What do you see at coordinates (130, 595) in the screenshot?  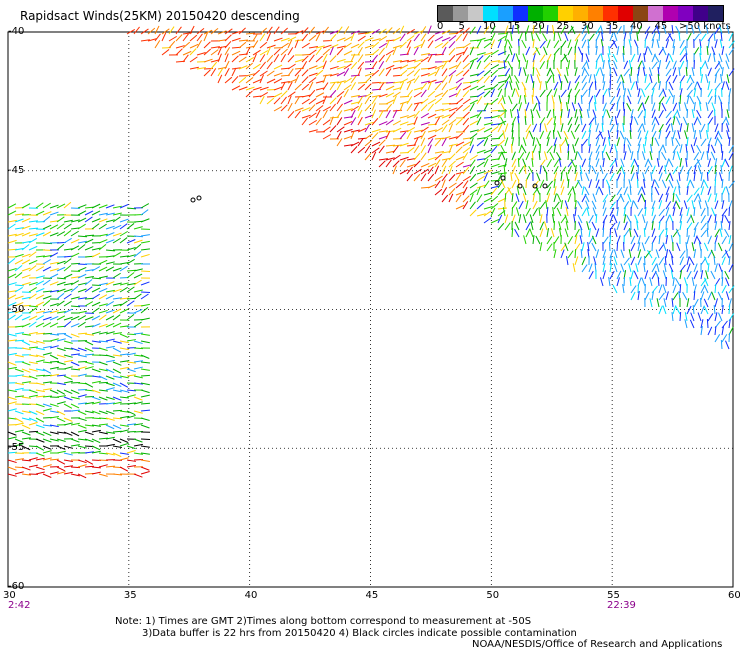 I see `lon-tick-label: 35` at bounding box center [130, 595].